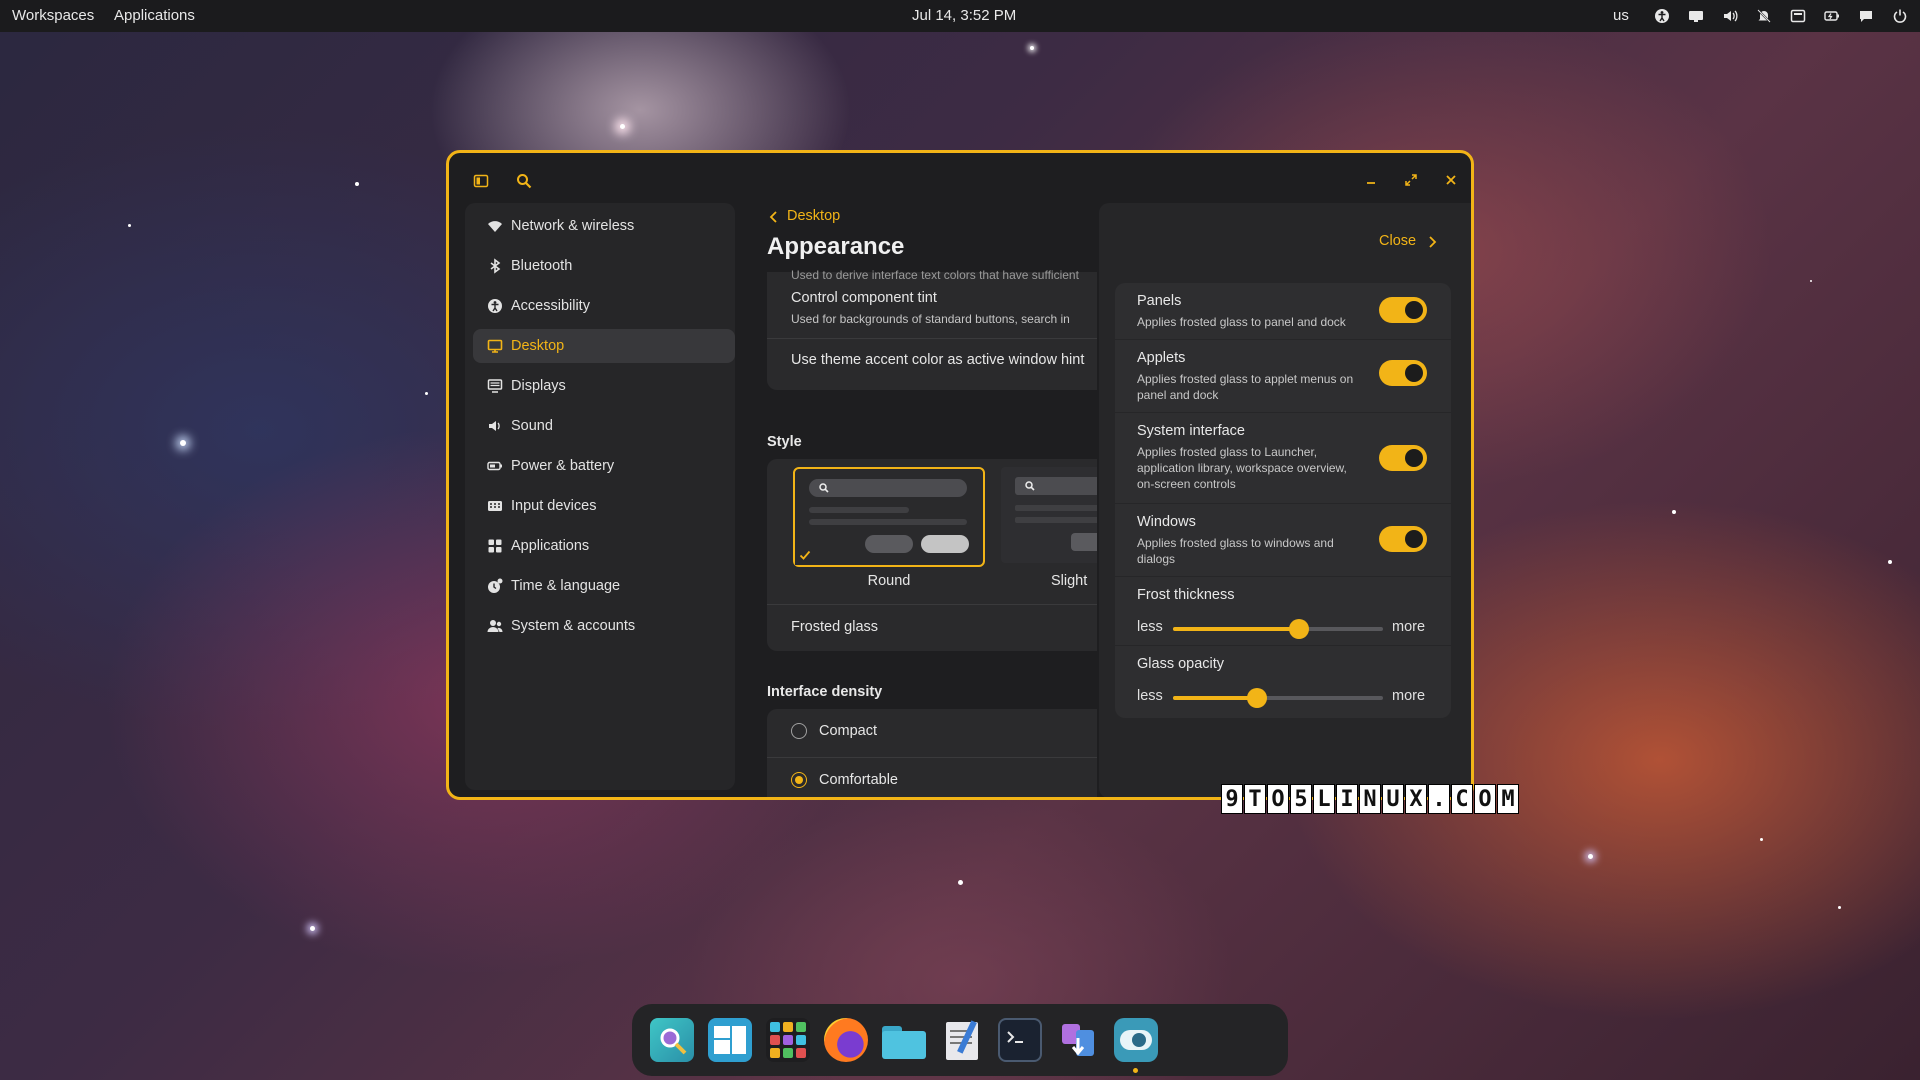  What do you see at coordinates (1015, 1037) in the screenshot?
I see `prompt-glyph` at bounding box center [1015, 1037].